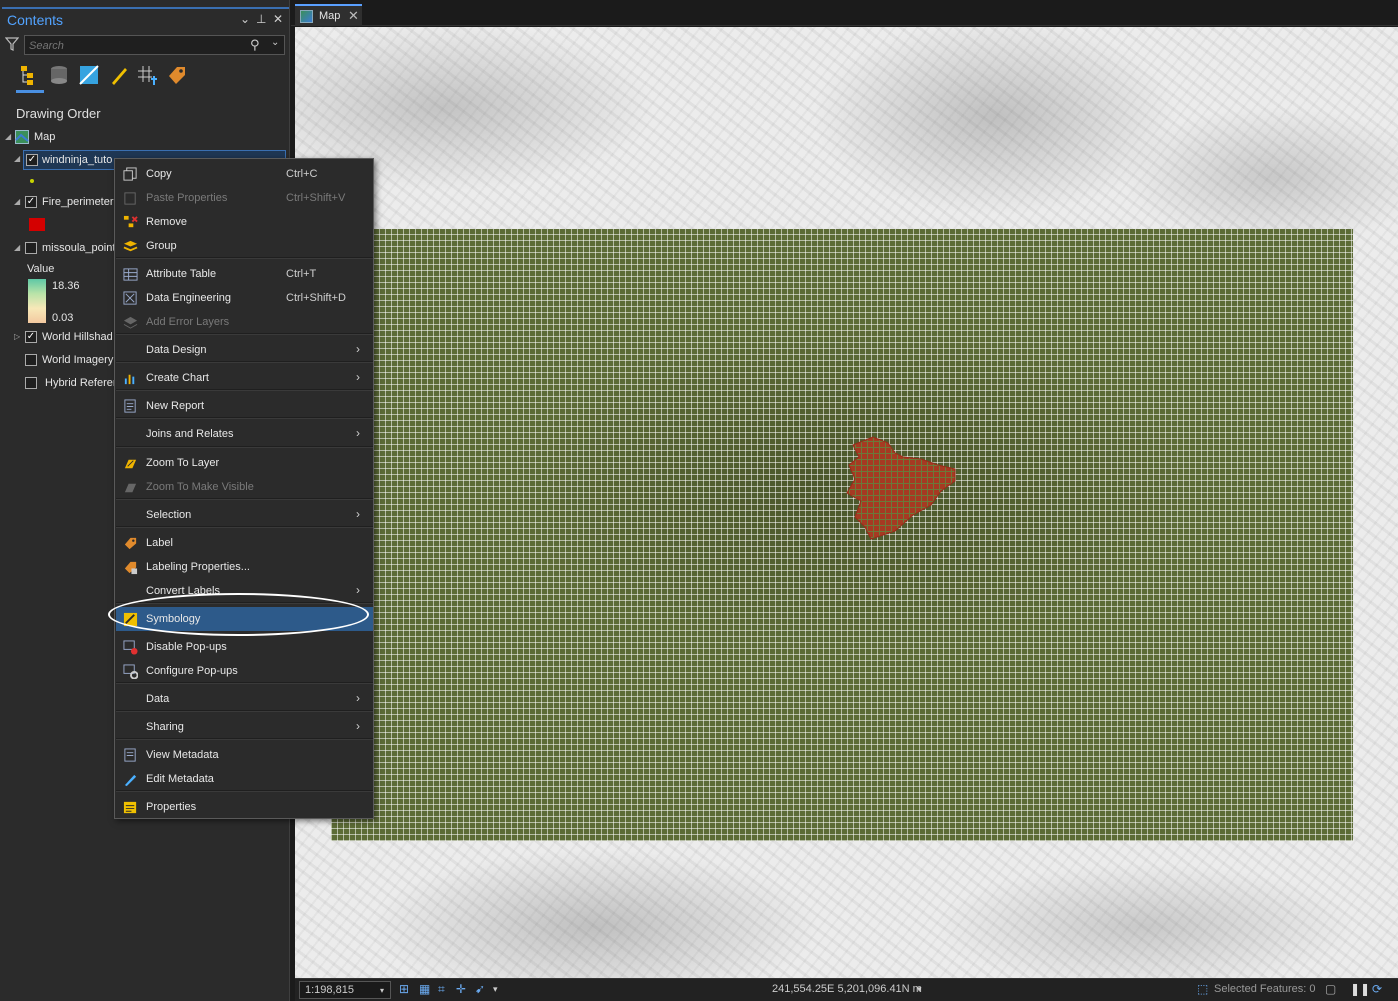 The width and height of the screenshot is (1398, 1001). Describe the element at coordinates (77, 337) in the screenshot. I see `tree-item-label: World Hillshad` at that location.